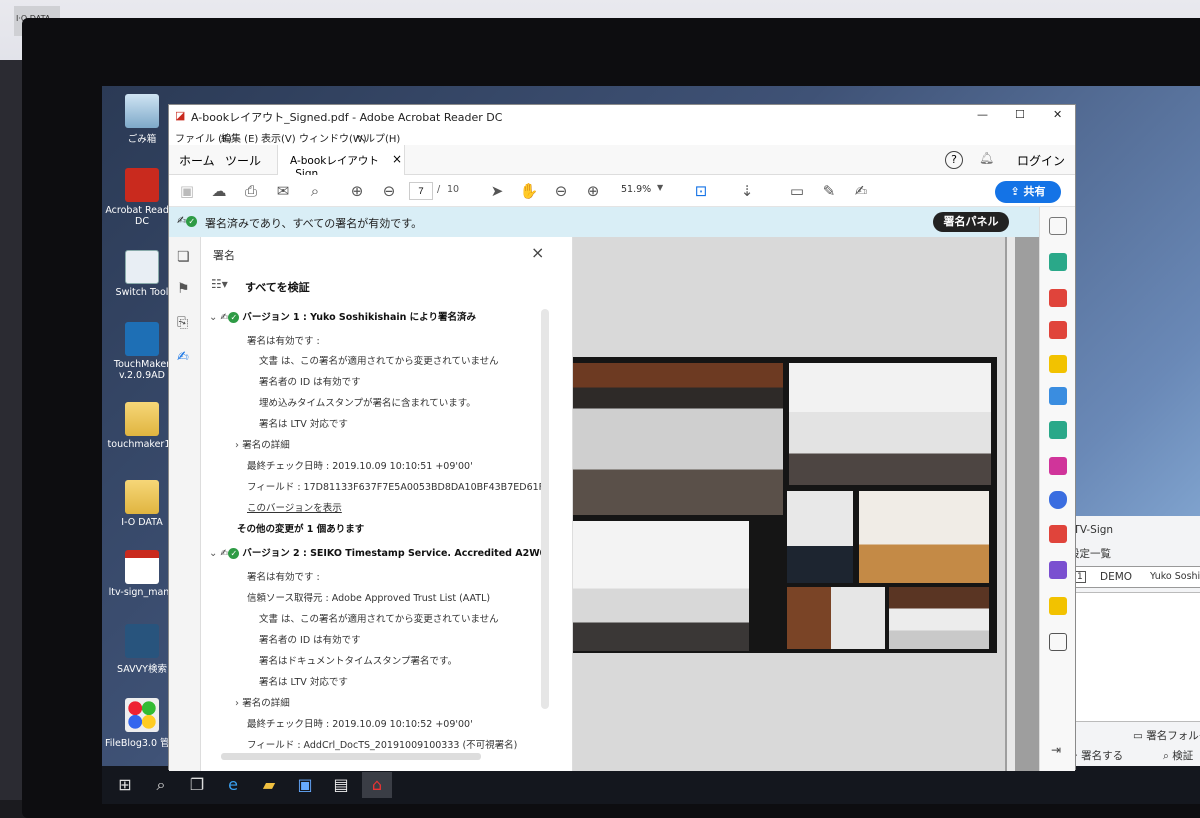 This screenshot has height=818, width=1200. Describe the element at coordinates (1178, 755) in the screenshot. I see `ltv-verify-button: ⌕ 検証` at that location.